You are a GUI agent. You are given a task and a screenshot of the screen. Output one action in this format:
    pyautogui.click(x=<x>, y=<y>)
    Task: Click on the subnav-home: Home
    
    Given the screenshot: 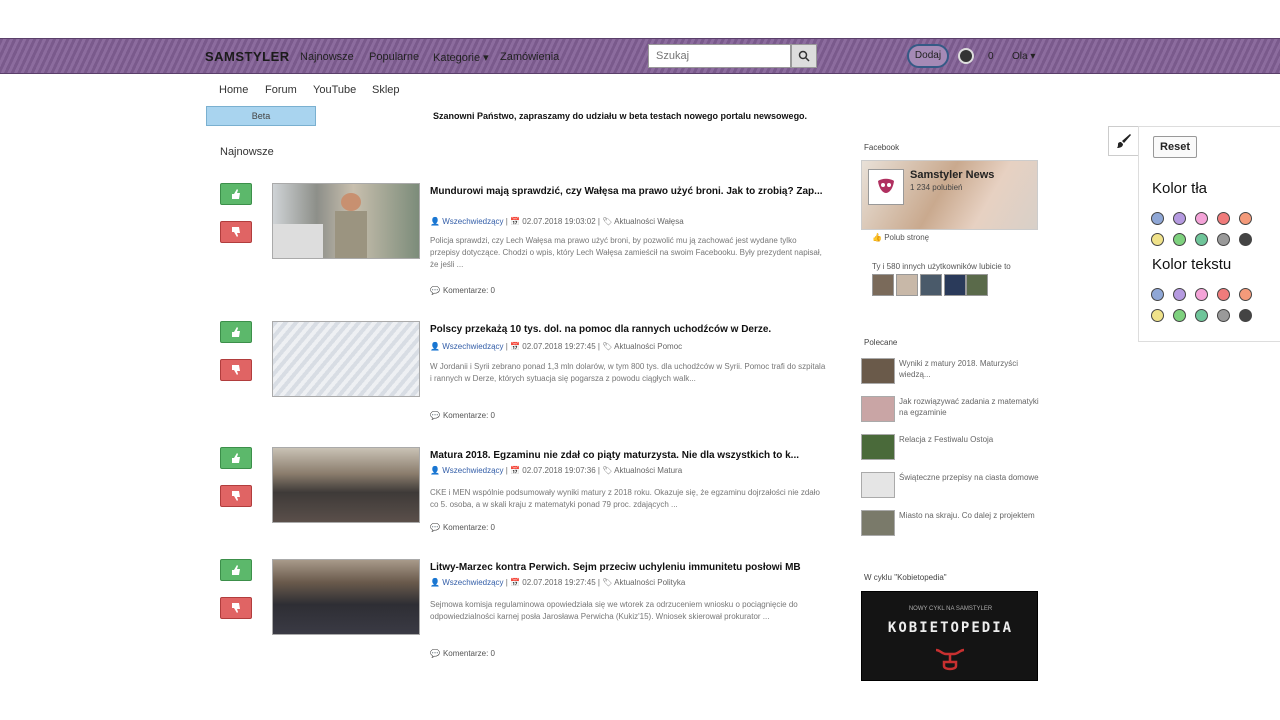 What is the action you would take?
    pyautogui.click(x=233, y=90)
    